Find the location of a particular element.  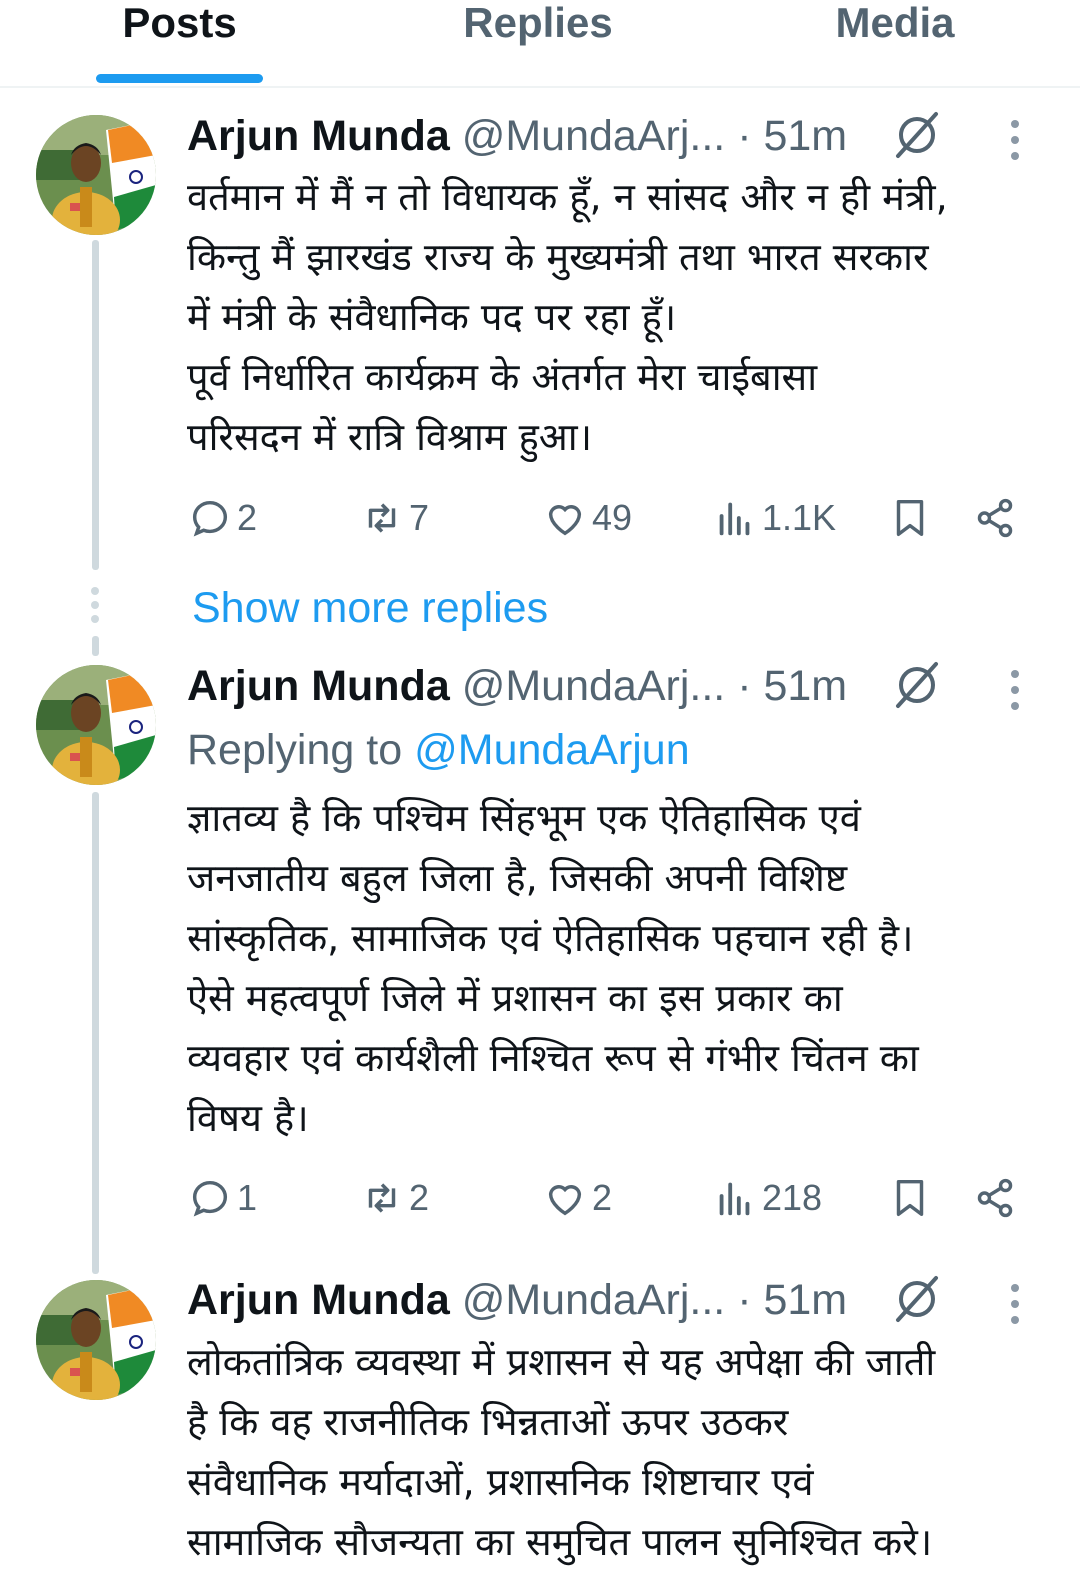

post-actions: 2 7 49 1.1K is located at coordinates (612, 518).